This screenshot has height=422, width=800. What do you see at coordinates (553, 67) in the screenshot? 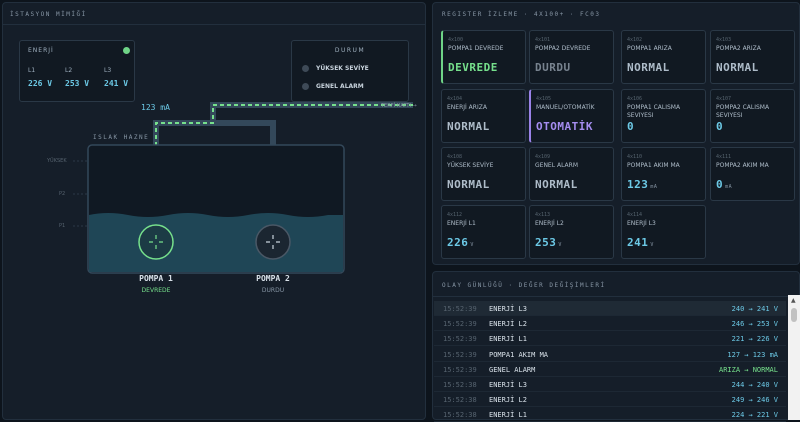
I see `register-value: DURDU` at bounding box center [553, 67].